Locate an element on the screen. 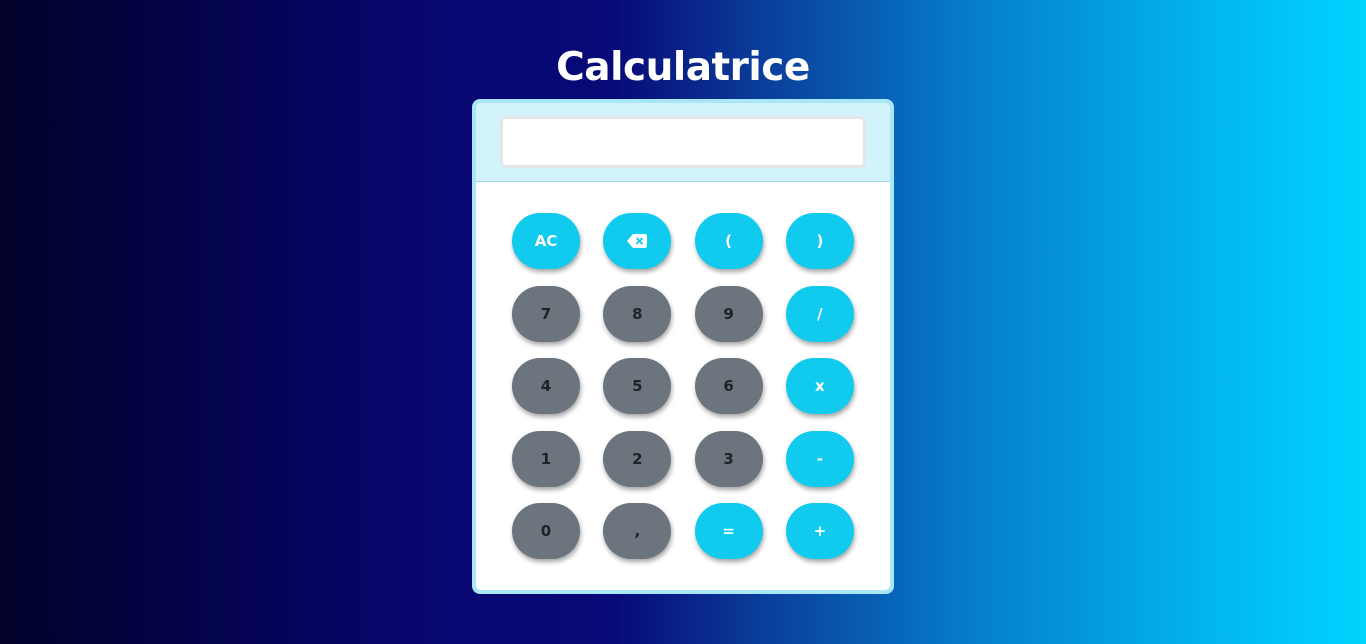 This screenshot has width=1366, height=644. digit-5-button: 5 is located at coordinates (637, 386).